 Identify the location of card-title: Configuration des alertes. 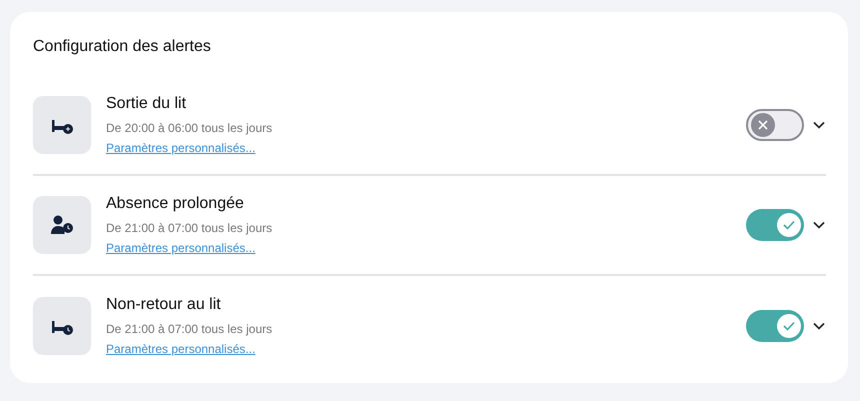
(122, 47).